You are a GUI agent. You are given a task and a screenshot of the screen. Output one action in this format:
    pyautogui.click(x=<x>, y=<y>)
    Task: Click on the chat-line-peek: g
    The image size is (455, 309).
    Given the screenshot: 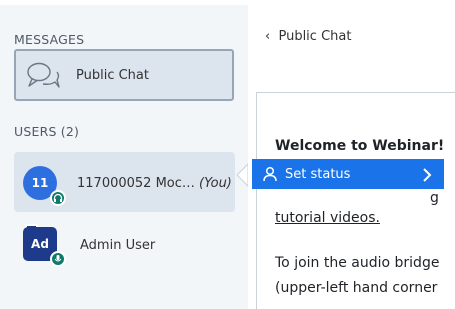 What is the action you would take?
    pyautogui.click(x=434, y=198)
    